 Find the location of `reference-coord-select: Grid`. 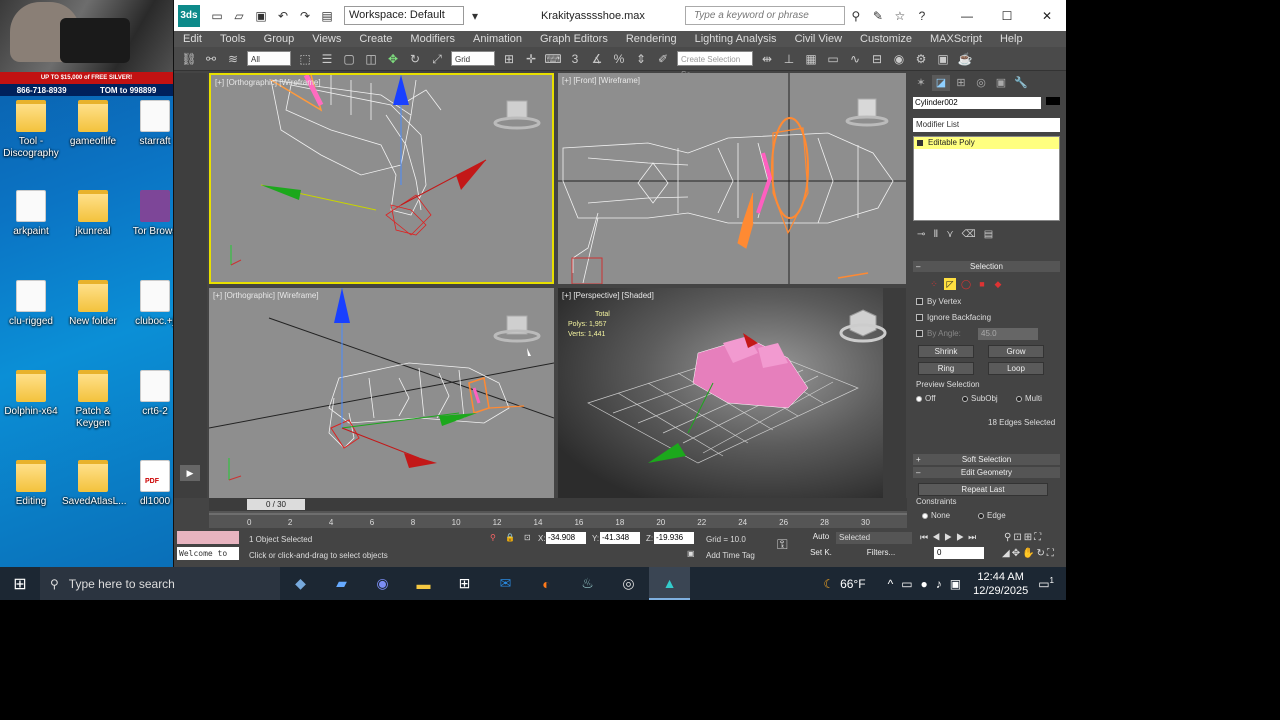

reference-coord-select: Grid is located at coordinates (473, 58).